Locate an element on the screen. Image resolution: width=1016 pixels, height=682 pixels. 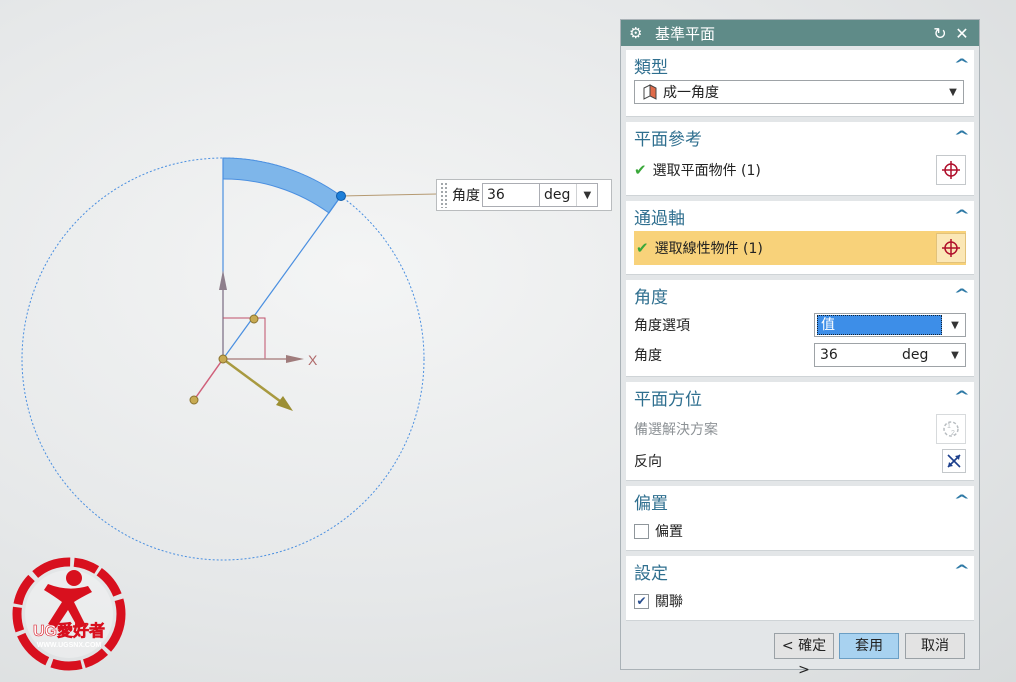
normal-vector is located at coordinates (255, 383).